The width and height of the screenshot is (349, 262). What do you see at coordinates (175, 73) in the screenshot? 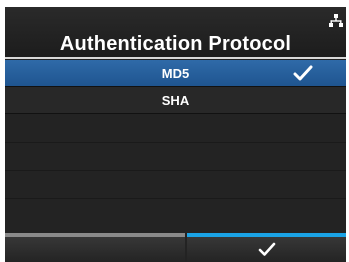
I see `list-item-md5: MD5` at bounding box center [175, 73].